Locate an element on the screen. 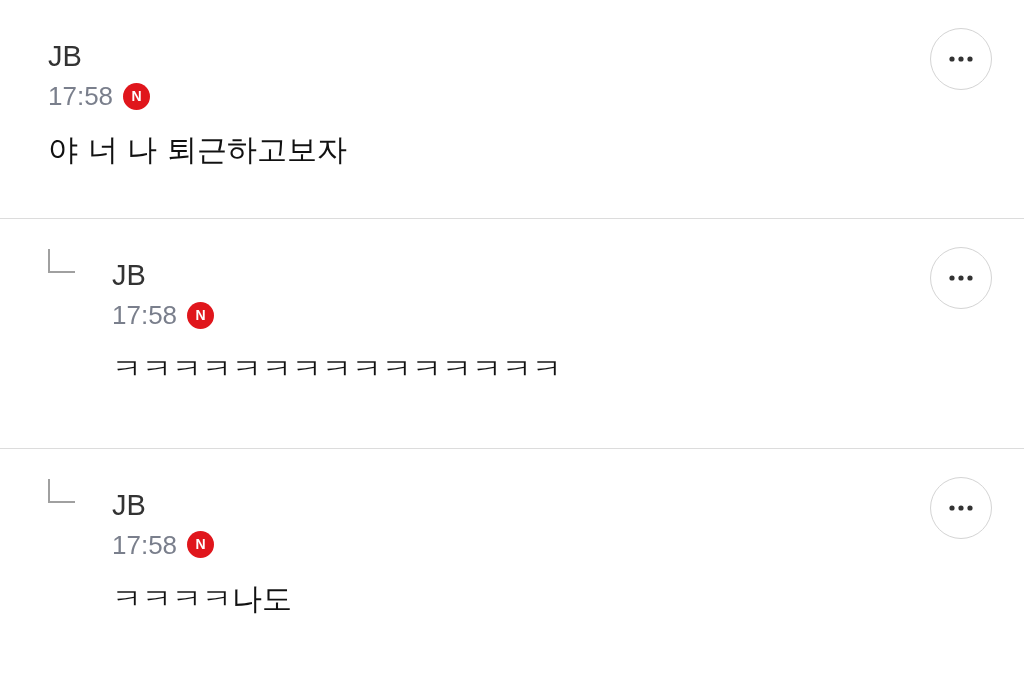  comment-text: 야 너 나 퇴근하고보자 is located at coordinates (198, 150).